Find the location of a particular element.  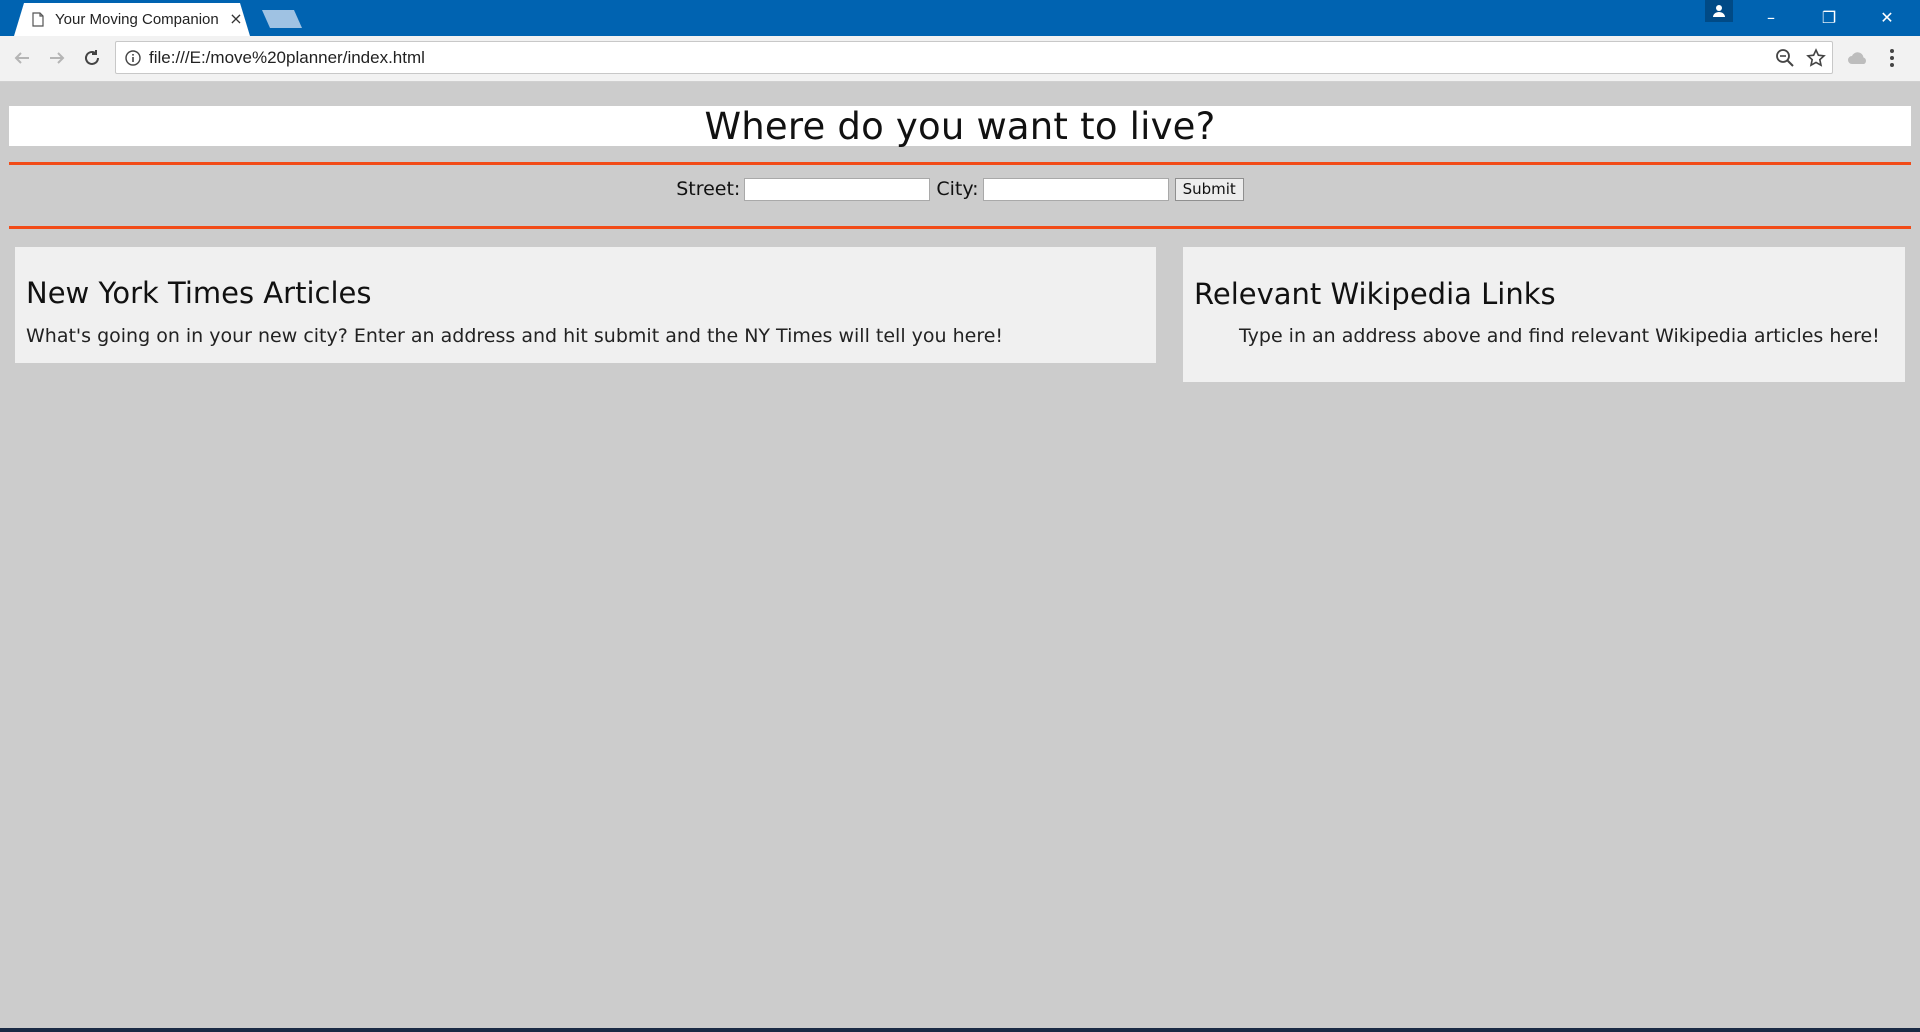

browser-toolbar: file:///E:/move%20planner/index.html is located at coordinates (960, 59).